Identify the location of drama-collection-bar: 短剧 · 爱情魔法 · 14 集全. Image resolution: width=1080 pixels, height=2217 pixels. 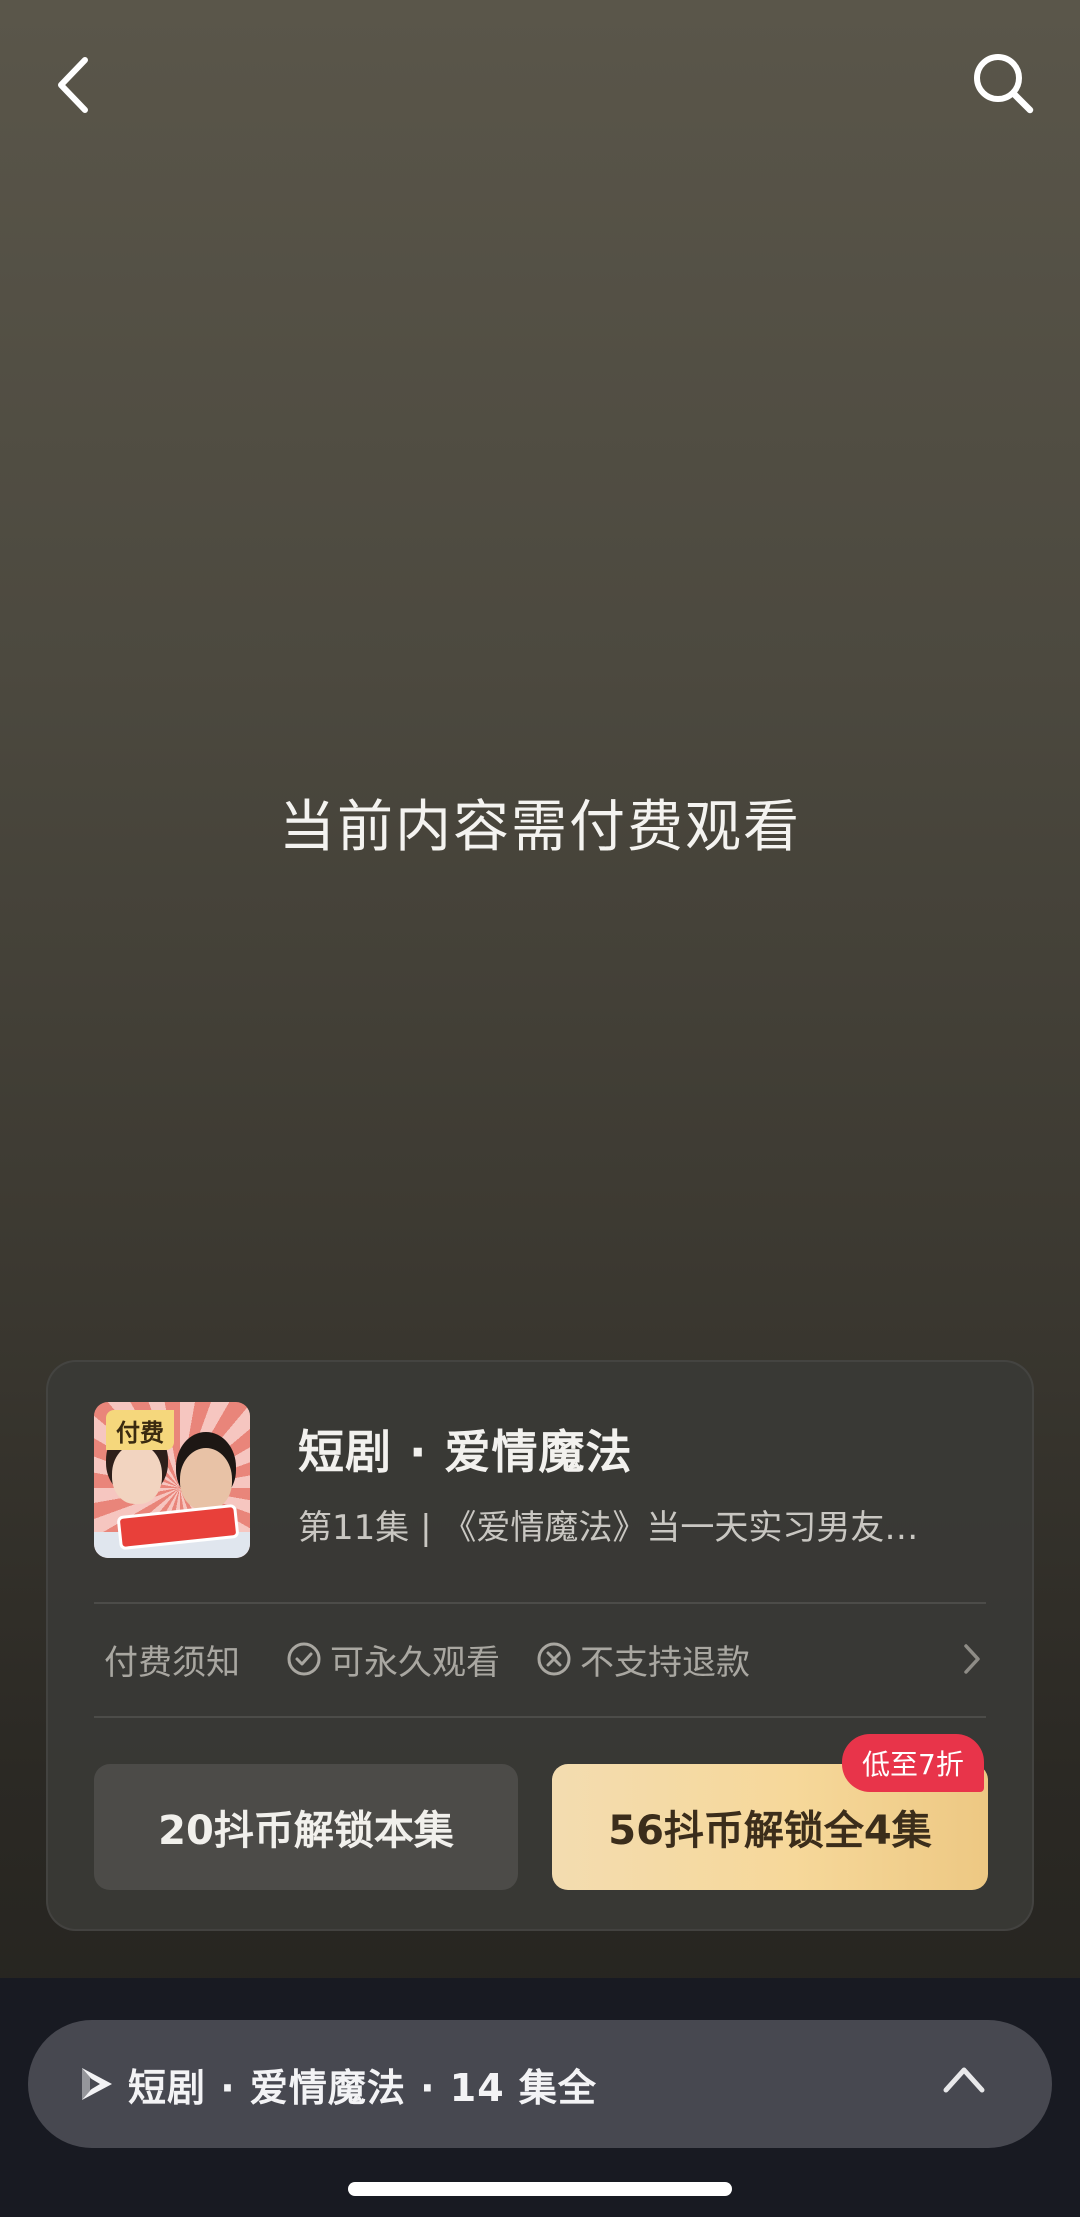
(540, 2084).